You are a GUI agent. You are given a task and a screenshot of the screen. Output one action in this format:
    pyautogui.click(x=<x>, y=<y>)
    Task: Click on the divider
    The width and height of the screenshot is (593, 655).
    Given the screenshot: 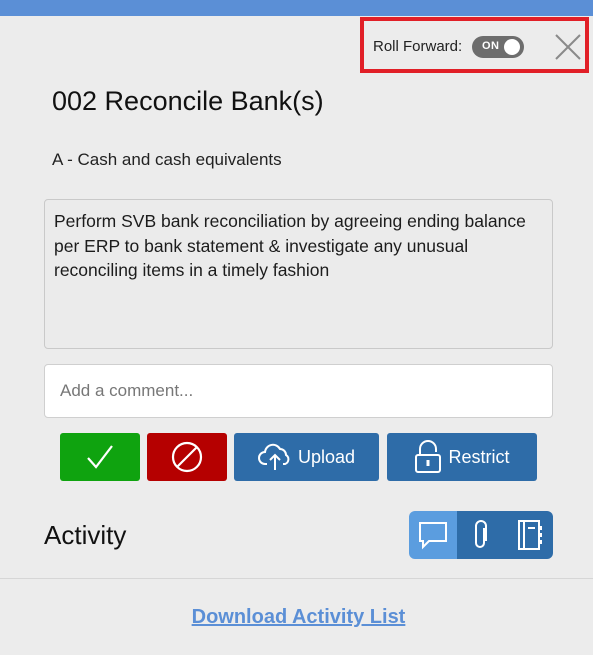 What is the action you would take?
    pyautogui.click(x=296, y=578)
    